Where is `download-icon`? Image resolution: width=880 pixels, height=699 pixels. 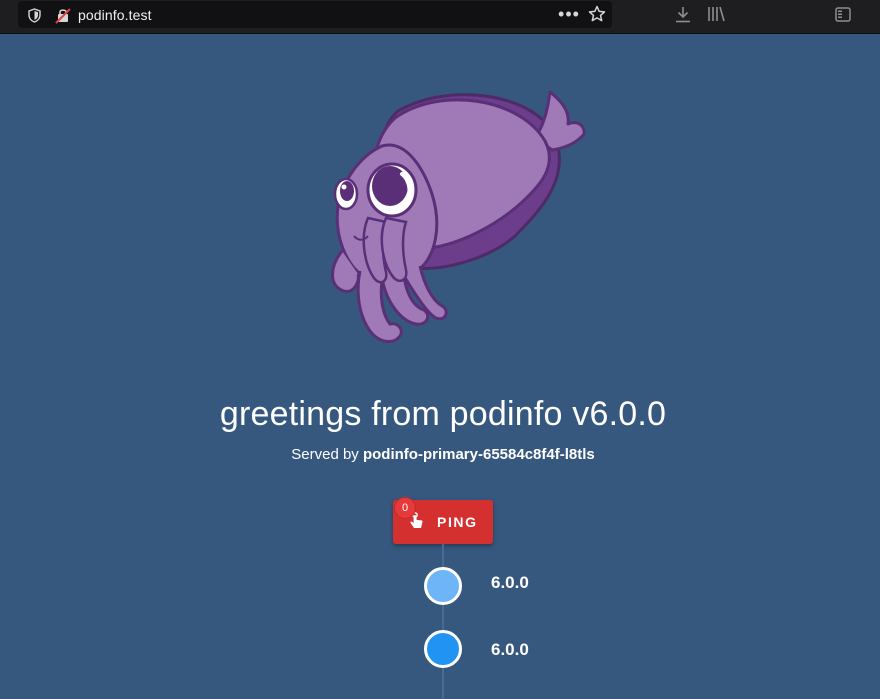 download-icon is located at coordinates (683, 14).